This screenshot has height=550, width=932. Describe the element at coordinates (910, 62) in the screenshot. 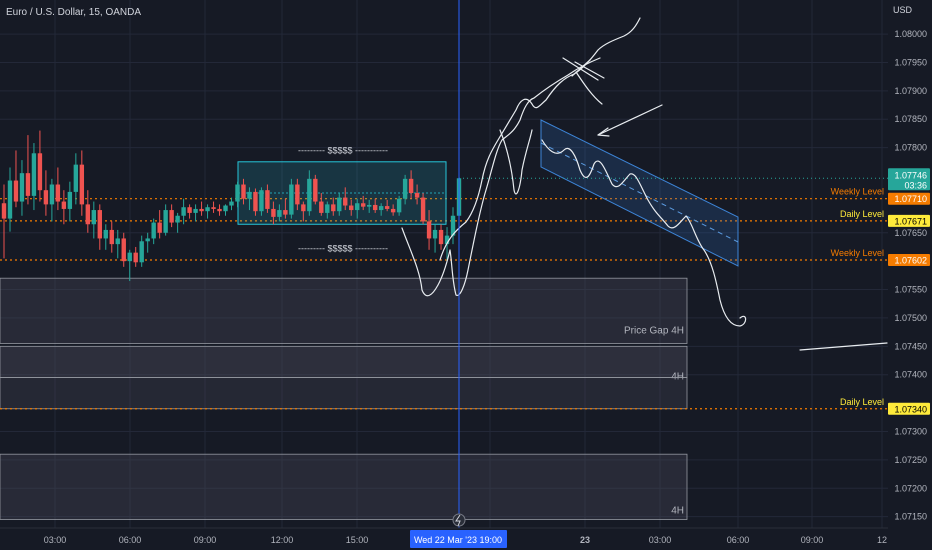

I see `price-tick-label: 1.07950` at that location.